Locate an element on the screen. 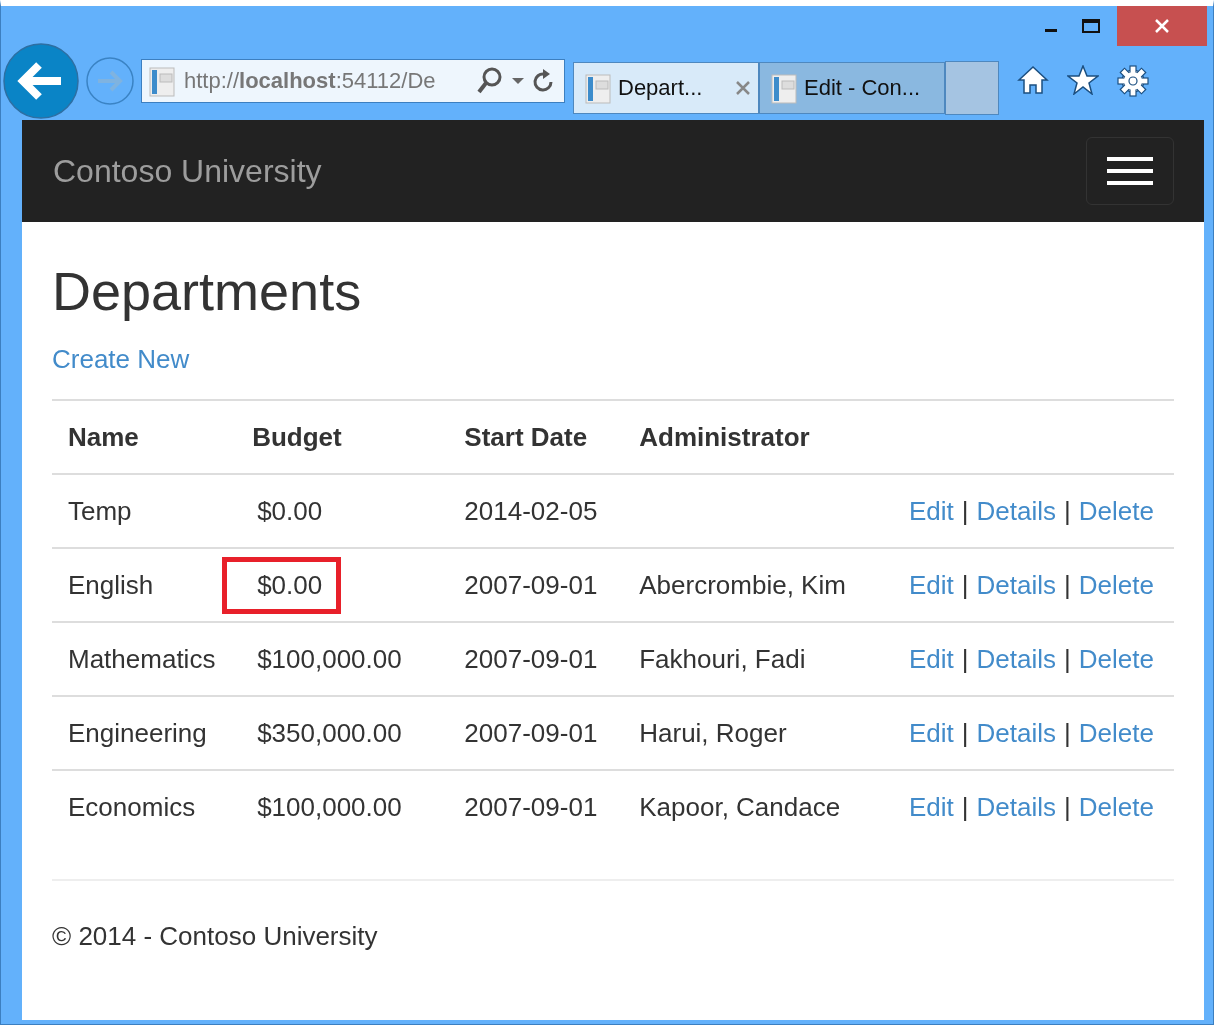 The height and width of the screenshot is (1025, 1214). table-cell: Economics is located at coordinates (147, 806).